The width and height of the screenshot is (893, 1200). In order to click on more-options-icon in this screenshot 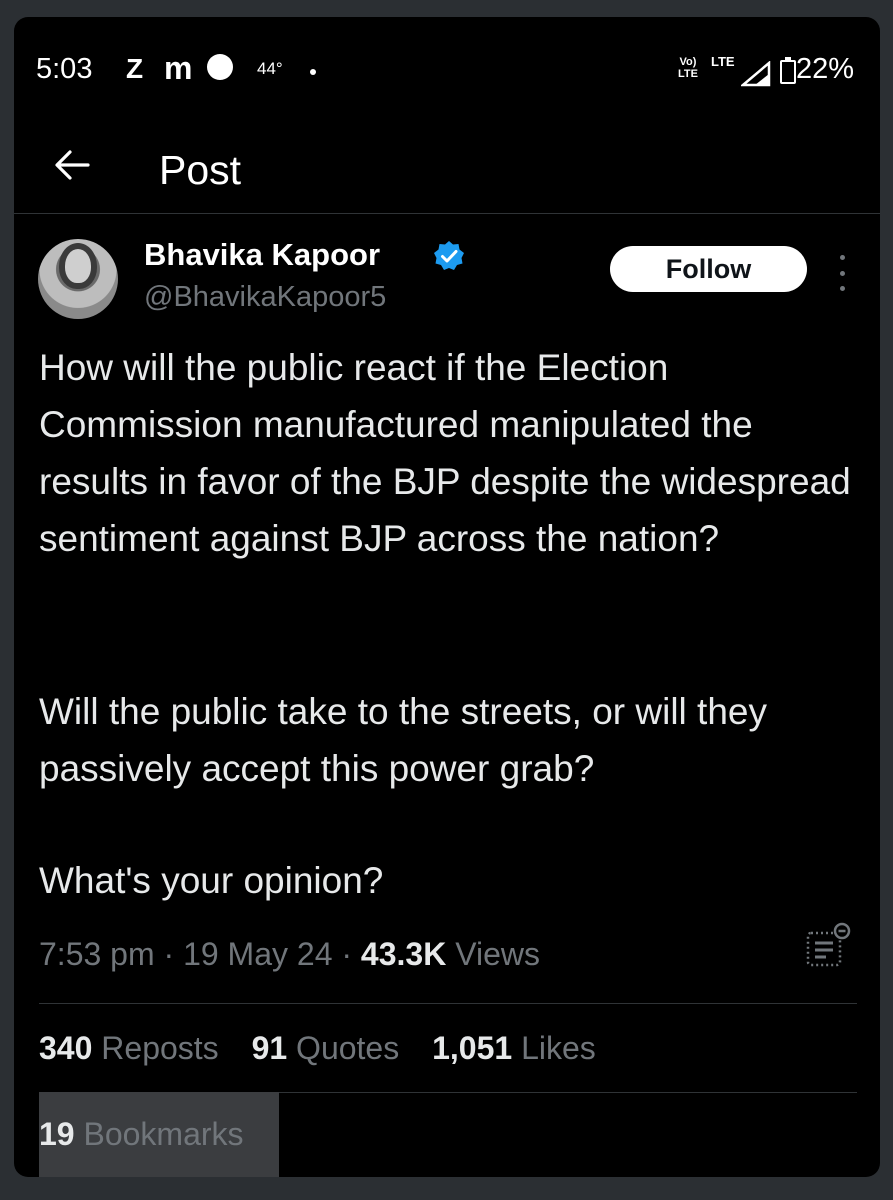, I will do `click(842, 273)`.